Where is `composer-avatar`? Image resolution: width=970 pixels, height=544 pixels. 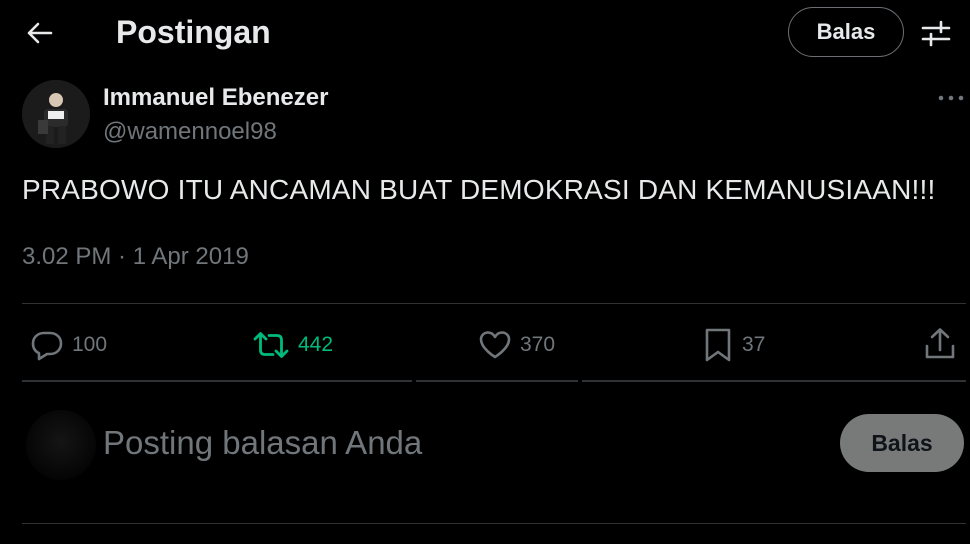 composer-avatar is located at coordinates (61, 445).